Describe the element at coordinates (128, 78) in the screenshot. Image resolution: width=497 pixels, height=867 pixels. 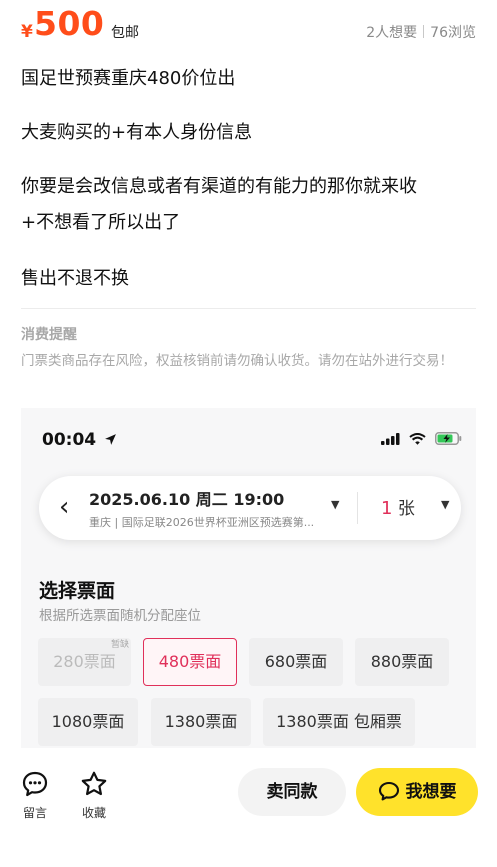
I see `description-line: 国足世预赛重庆480价位出` at that location.